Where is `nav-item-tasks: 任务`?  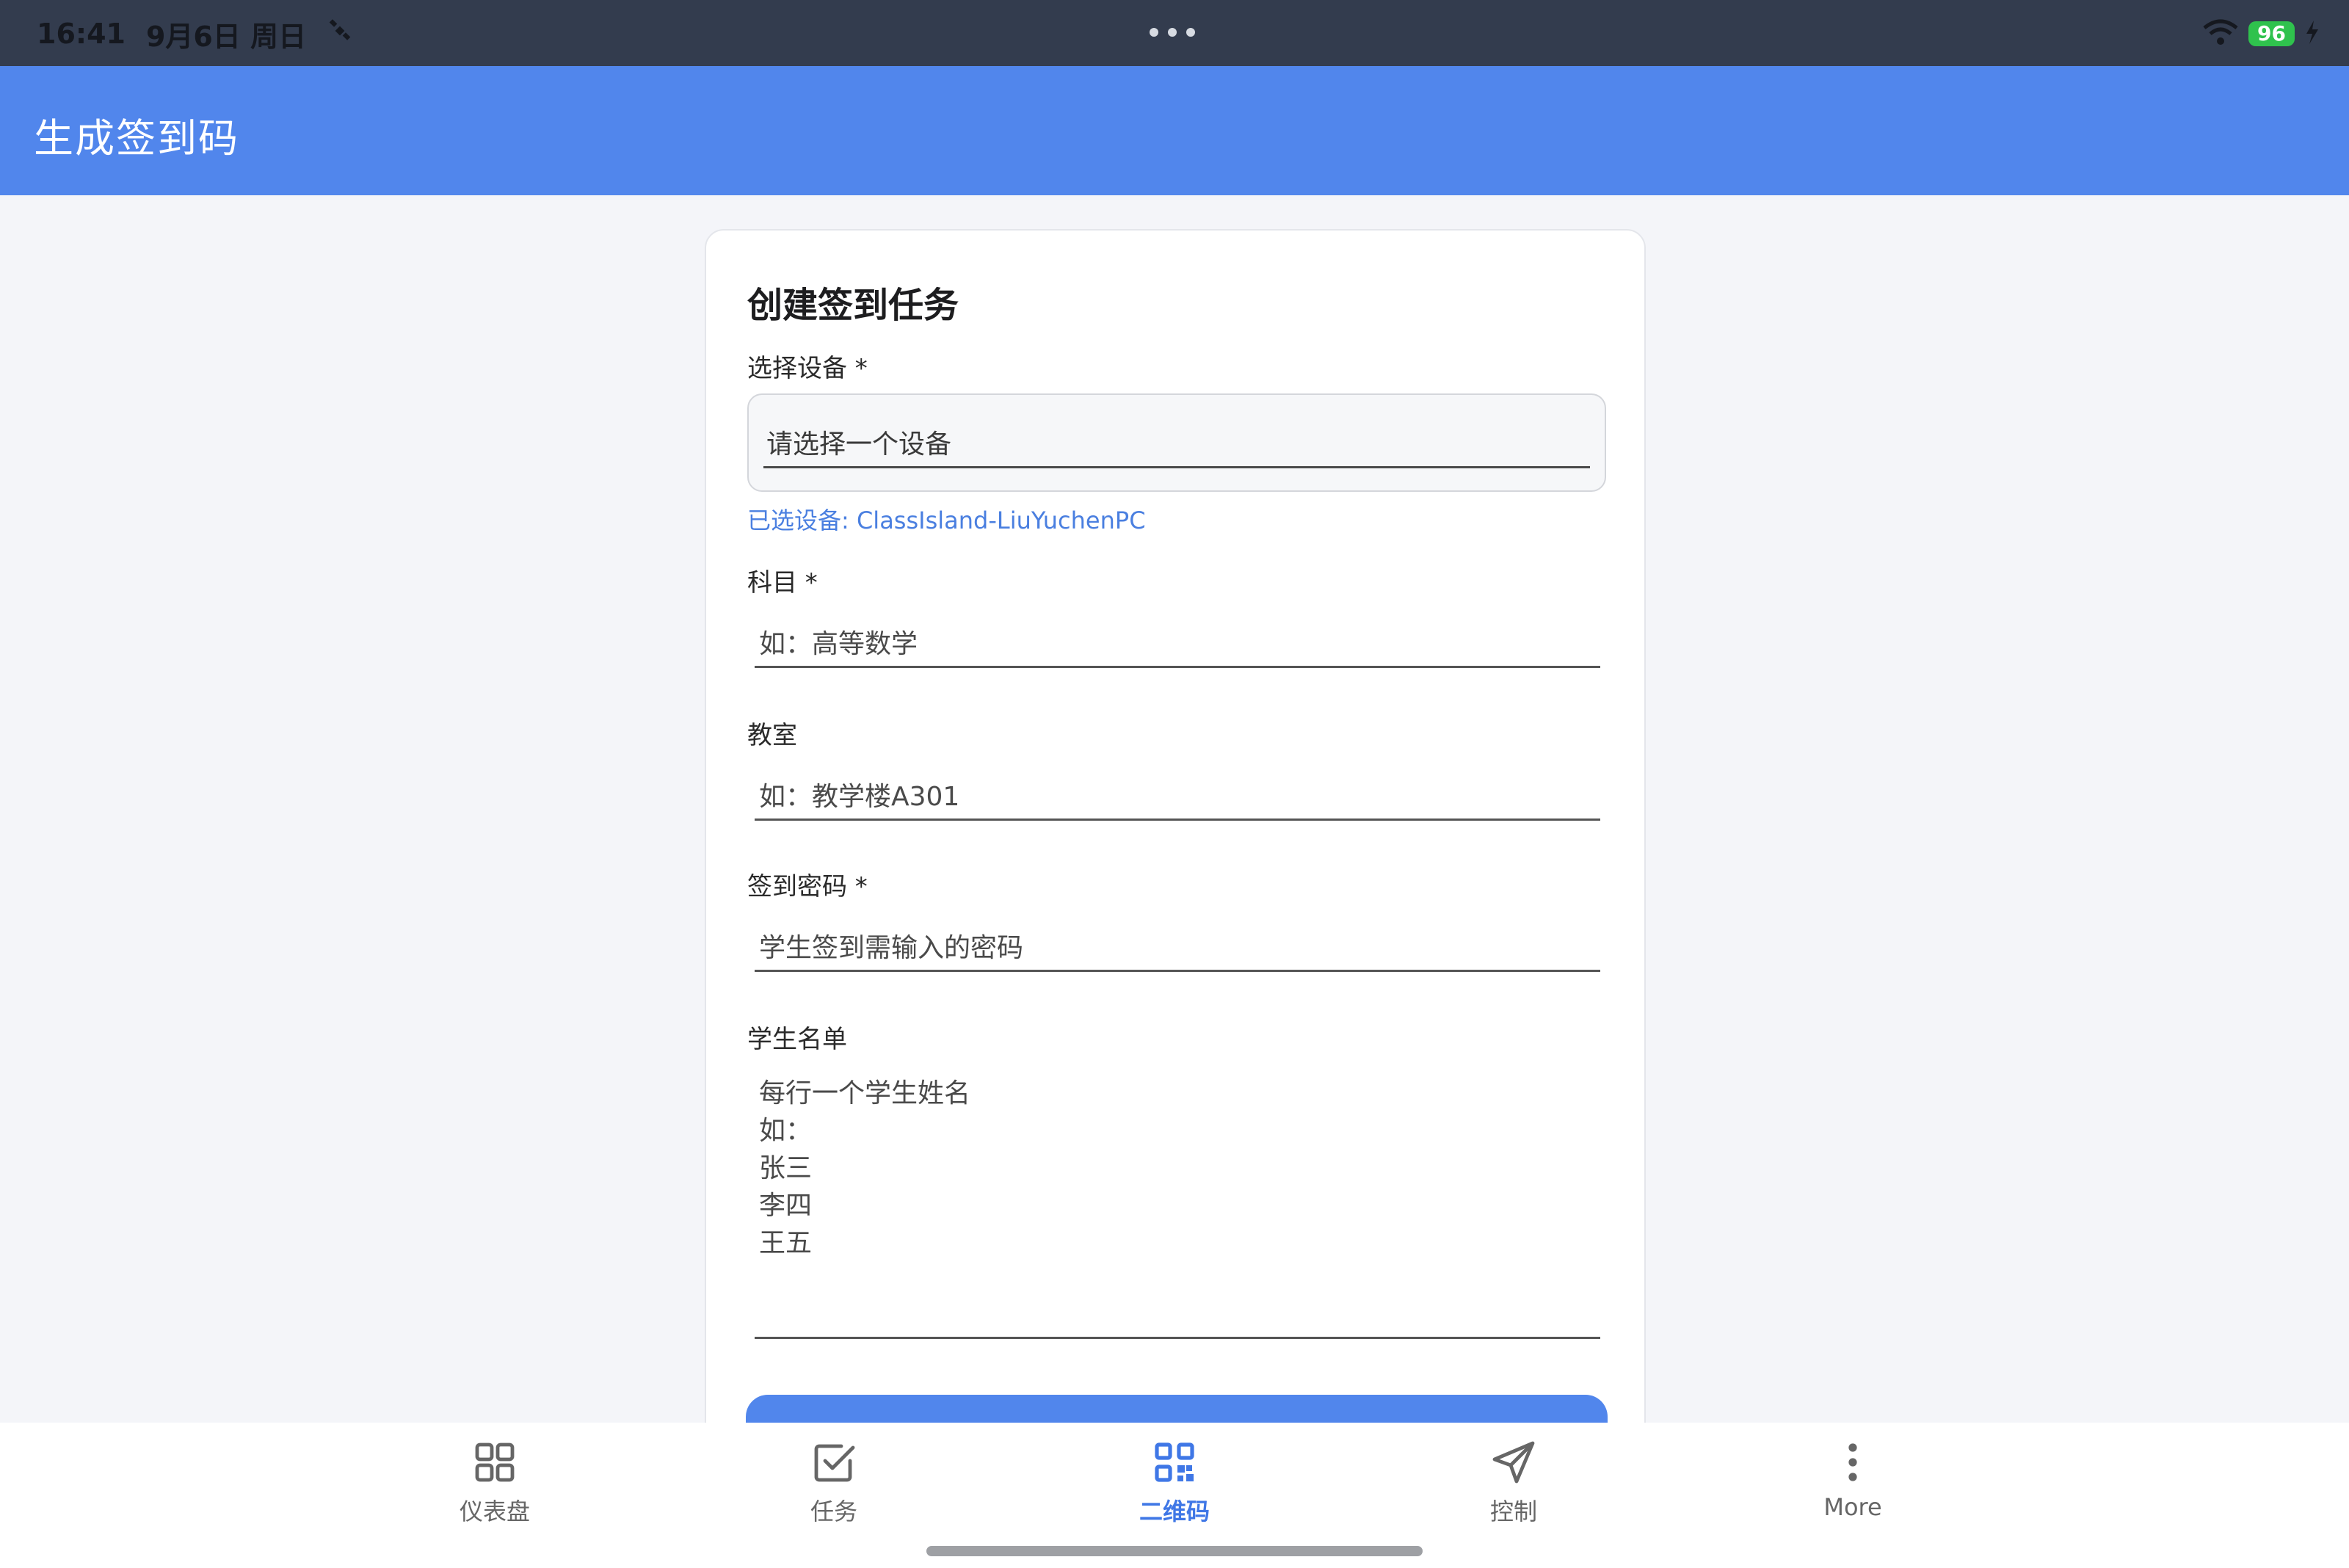
nav-item-tasks: 任务 is located at coordinates (834, 1486).